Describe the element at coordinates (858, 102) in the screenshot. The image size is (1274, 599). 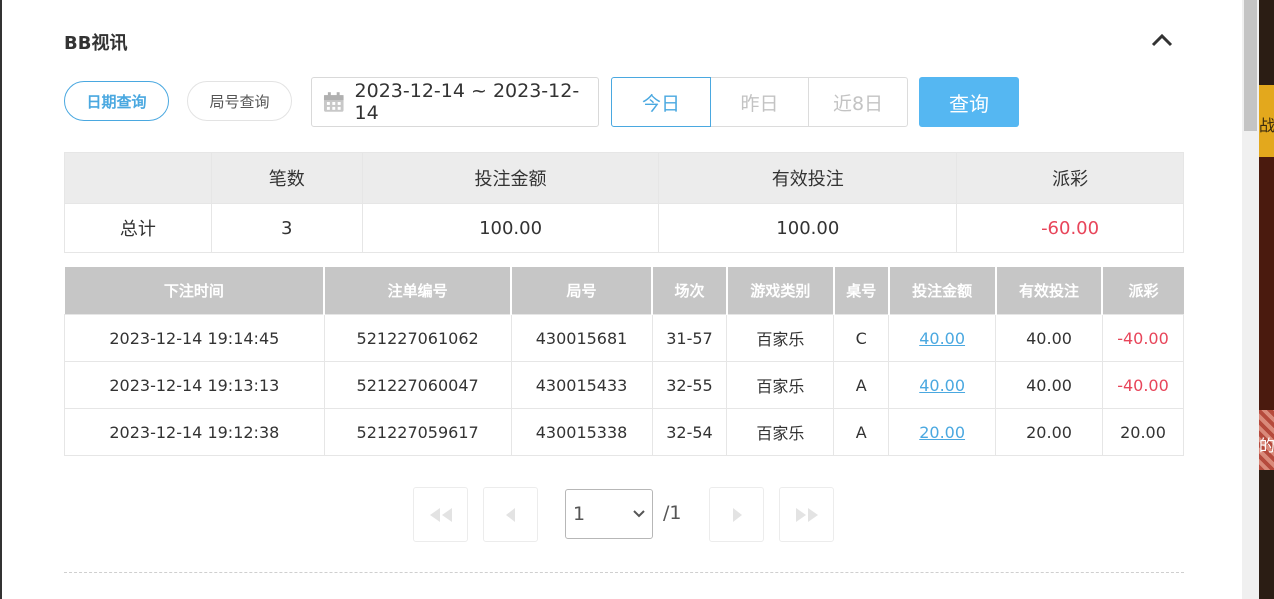
I see `quick-last-8-days-button: 近8日` at that location.